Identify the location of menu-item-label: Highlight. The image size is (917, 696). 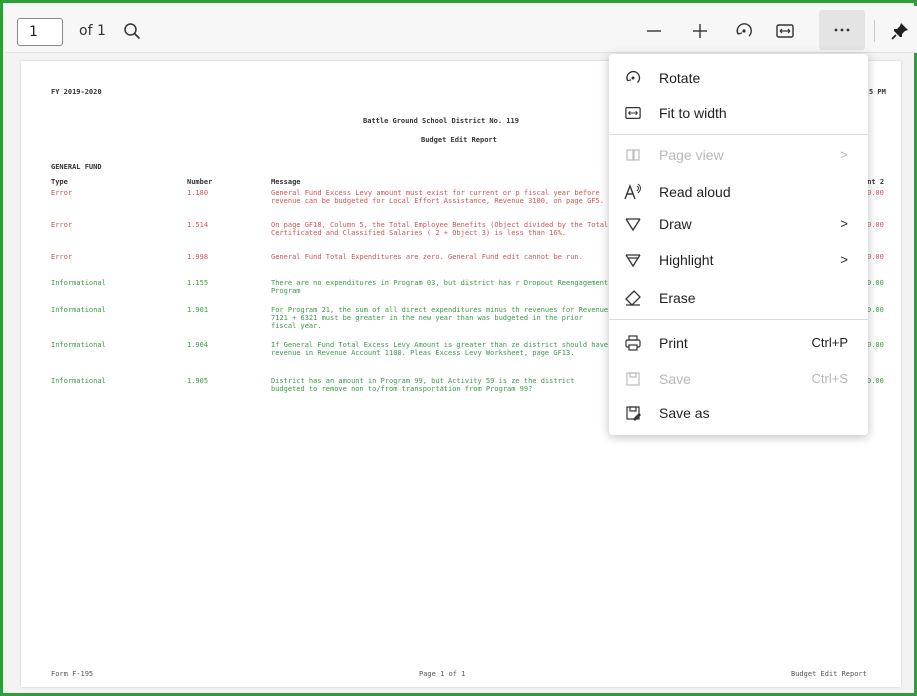
(686, 260).